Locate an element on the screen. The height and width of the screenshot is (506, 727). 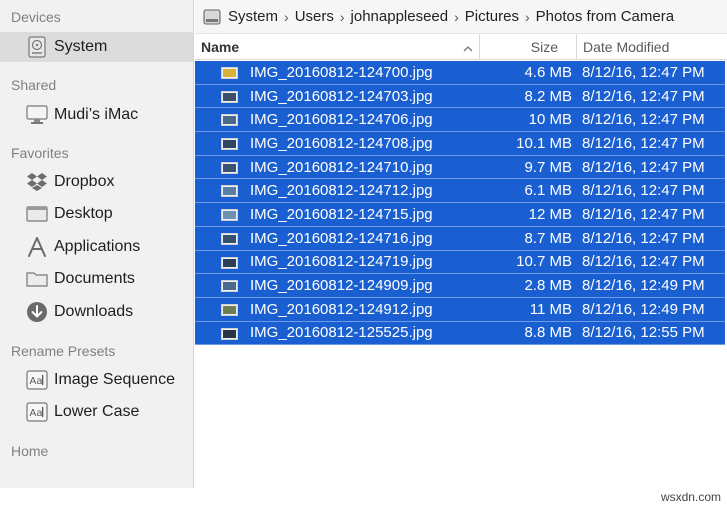
file-size: 10.7 MB is located at coordinates (544, 262).